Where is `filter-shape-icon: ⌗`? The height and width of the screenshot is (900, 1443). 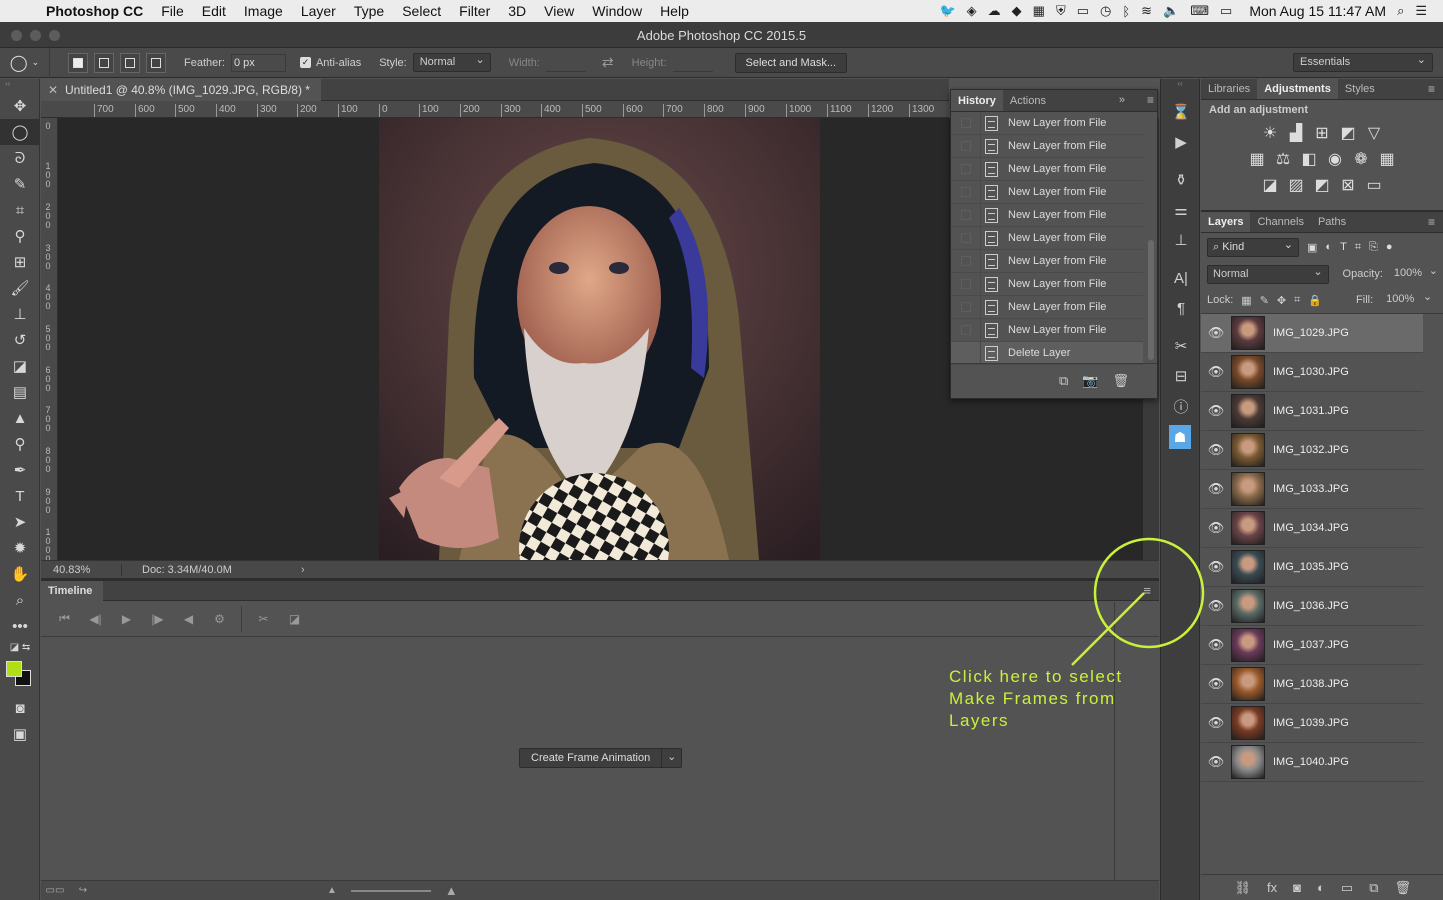 filter-shape-icon: ⌗ is located at coordinates (1358, 247).